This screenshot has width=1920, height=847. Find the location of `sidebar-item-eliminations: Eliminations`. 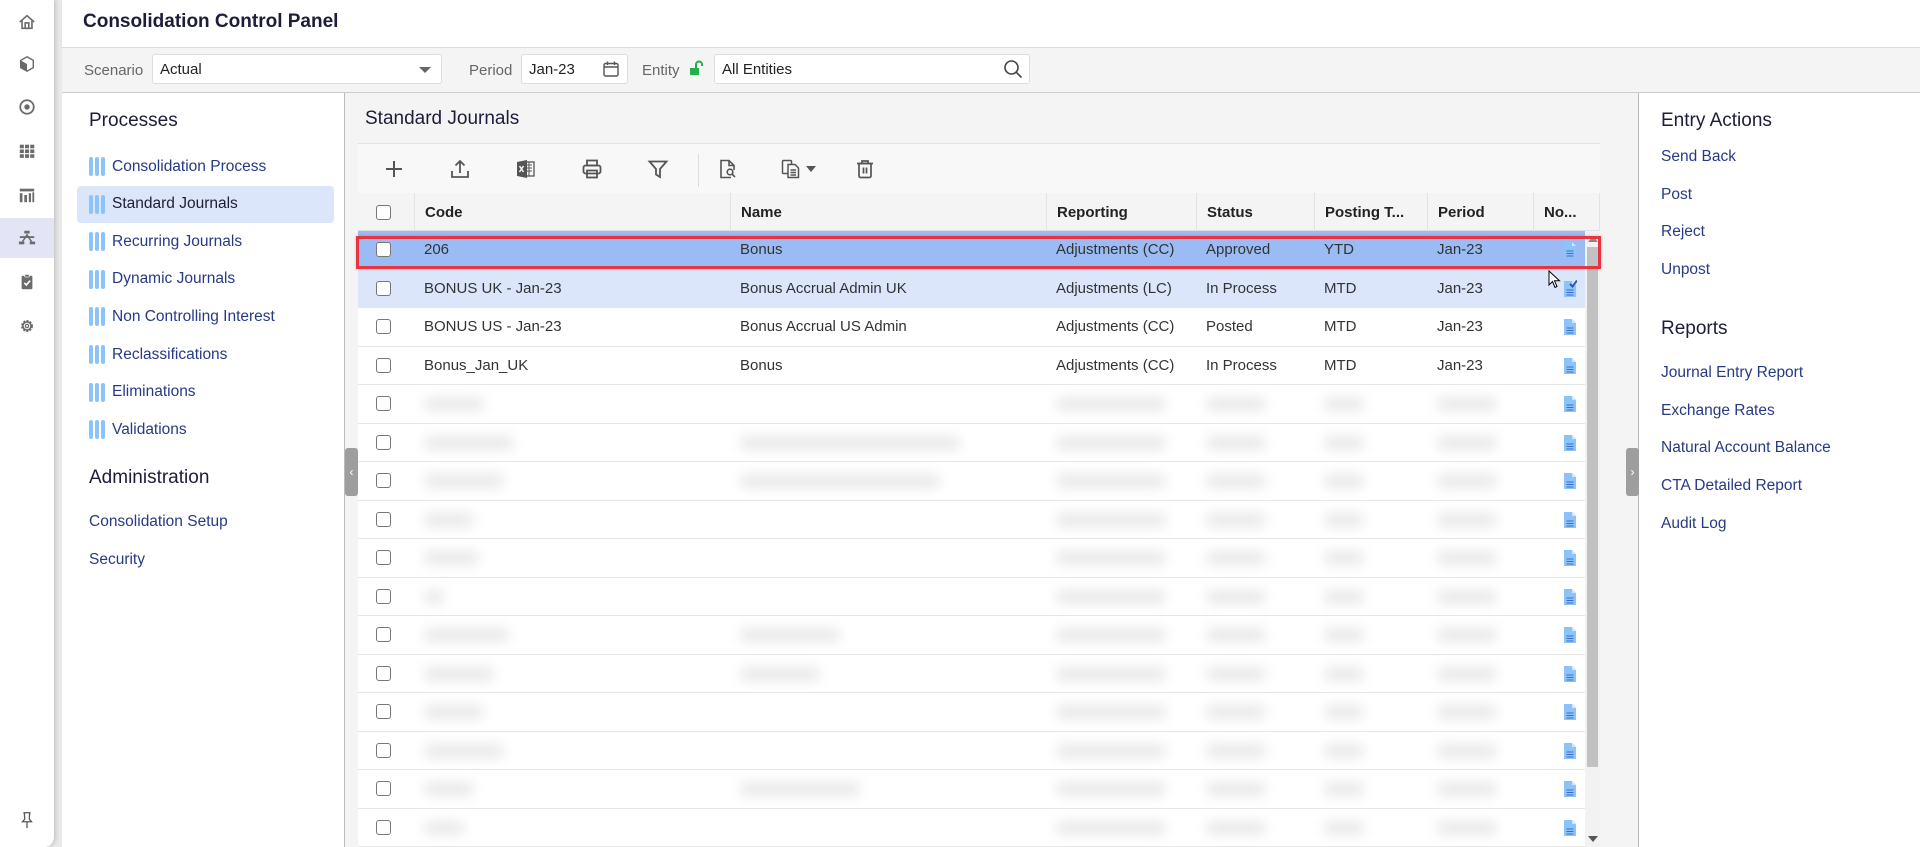

sidebar-item-eliminations: Eliminations is located at coordinates (205, 392).